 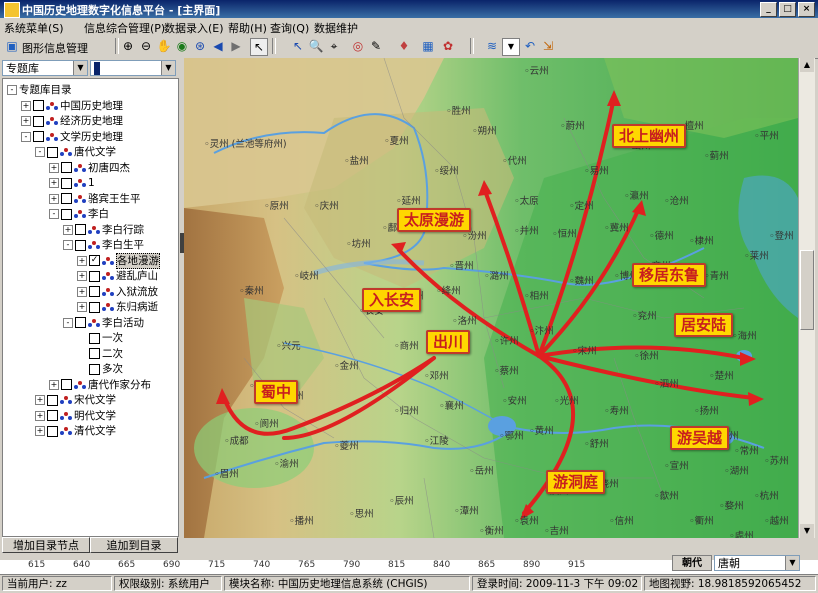 I want to click on node-checkbox: ✓, so click(x=94, y=260).